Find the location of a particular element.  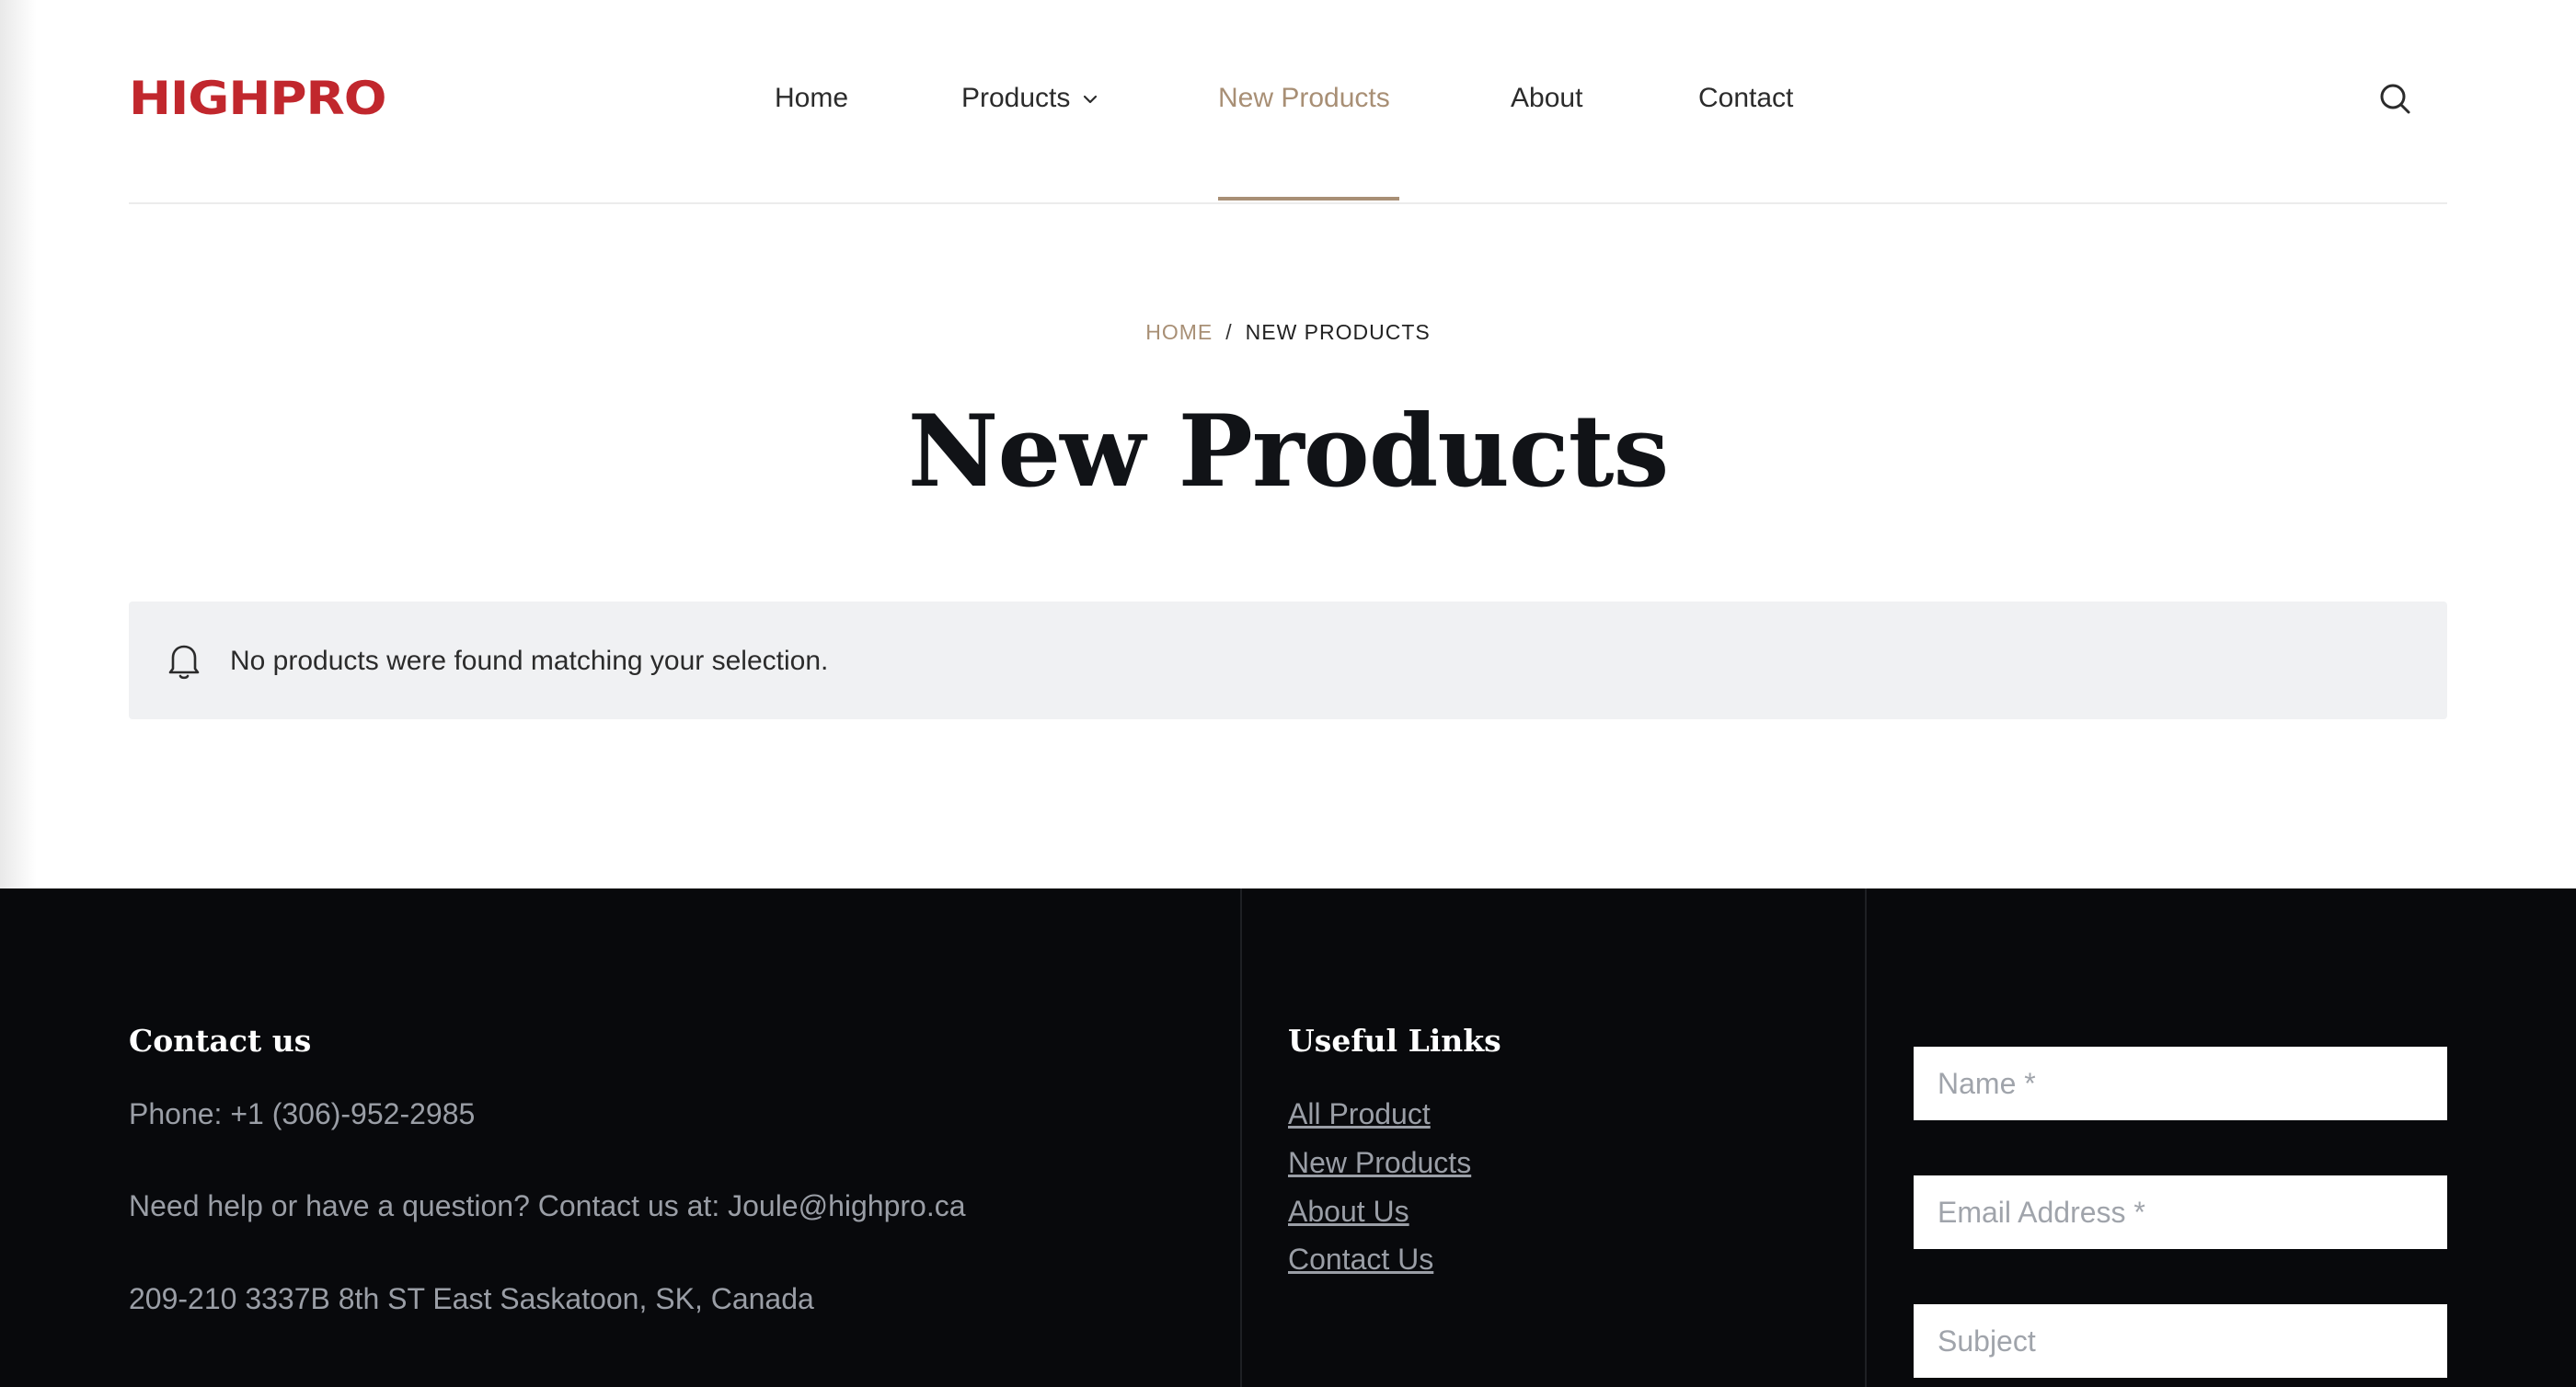

footer-link-about-us: About Us is located at coordinates (1348, 1212).